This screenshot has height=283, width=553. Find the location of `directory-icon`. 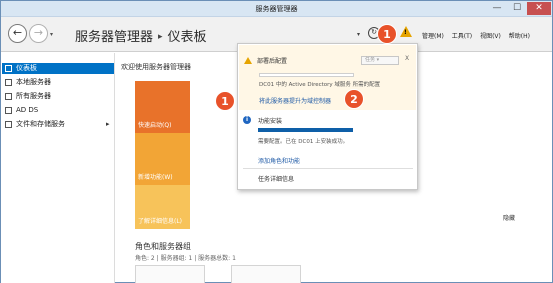

directory-icon is located at coordinates (8, 110).